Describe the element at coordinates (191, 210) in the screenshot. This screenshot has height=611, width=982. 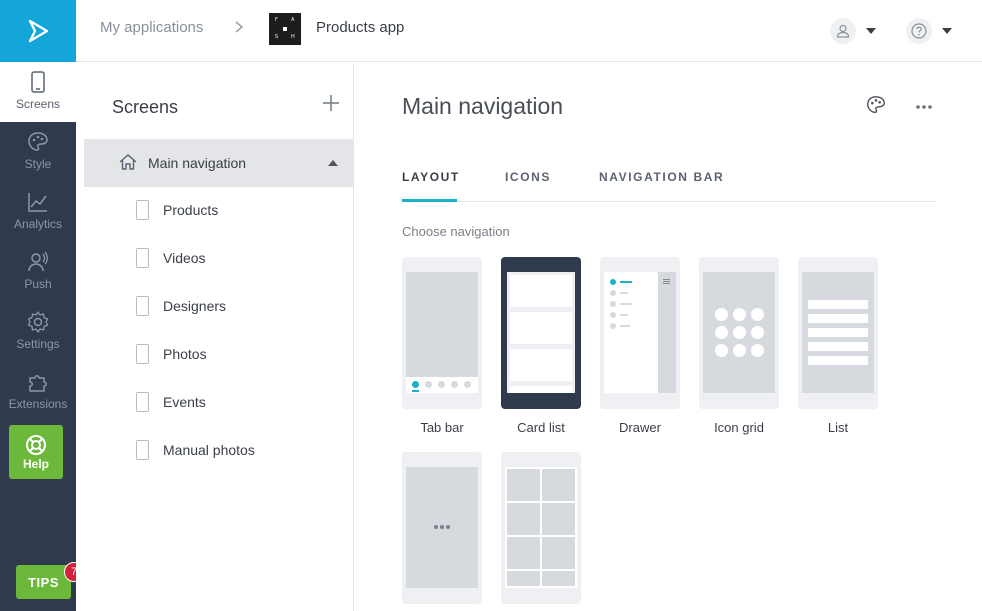
I see `screen-item-label: Products` at that location.